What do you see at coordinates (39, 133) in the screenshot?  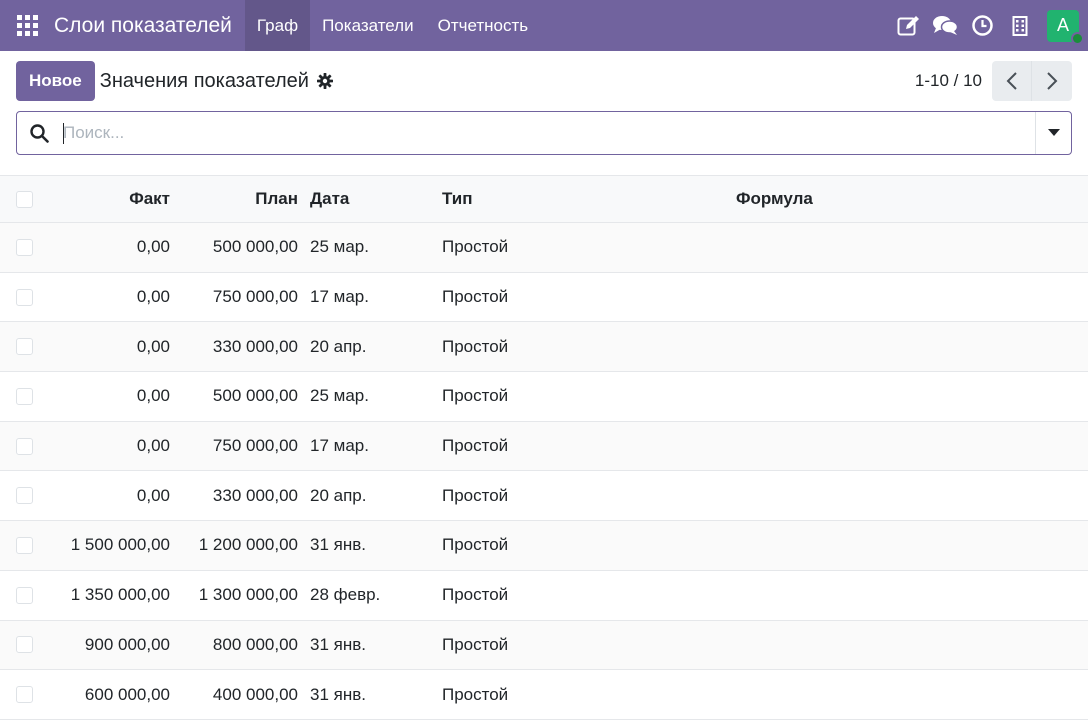 I see `search-button` at bounding box center [39, 133].